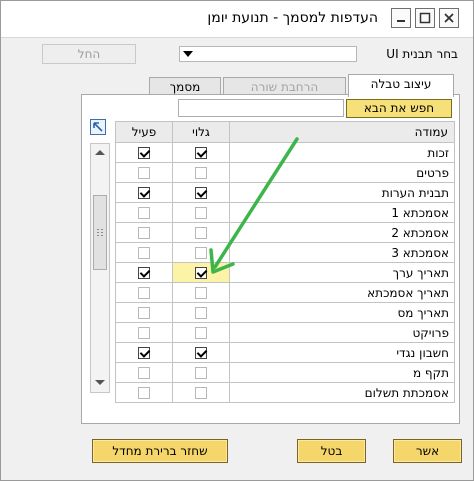 Image resolution: width=474 pixels, height=481 pixels. I want to click on grid-header-row: פעיל גלוי עמודה, so click(285, 132).